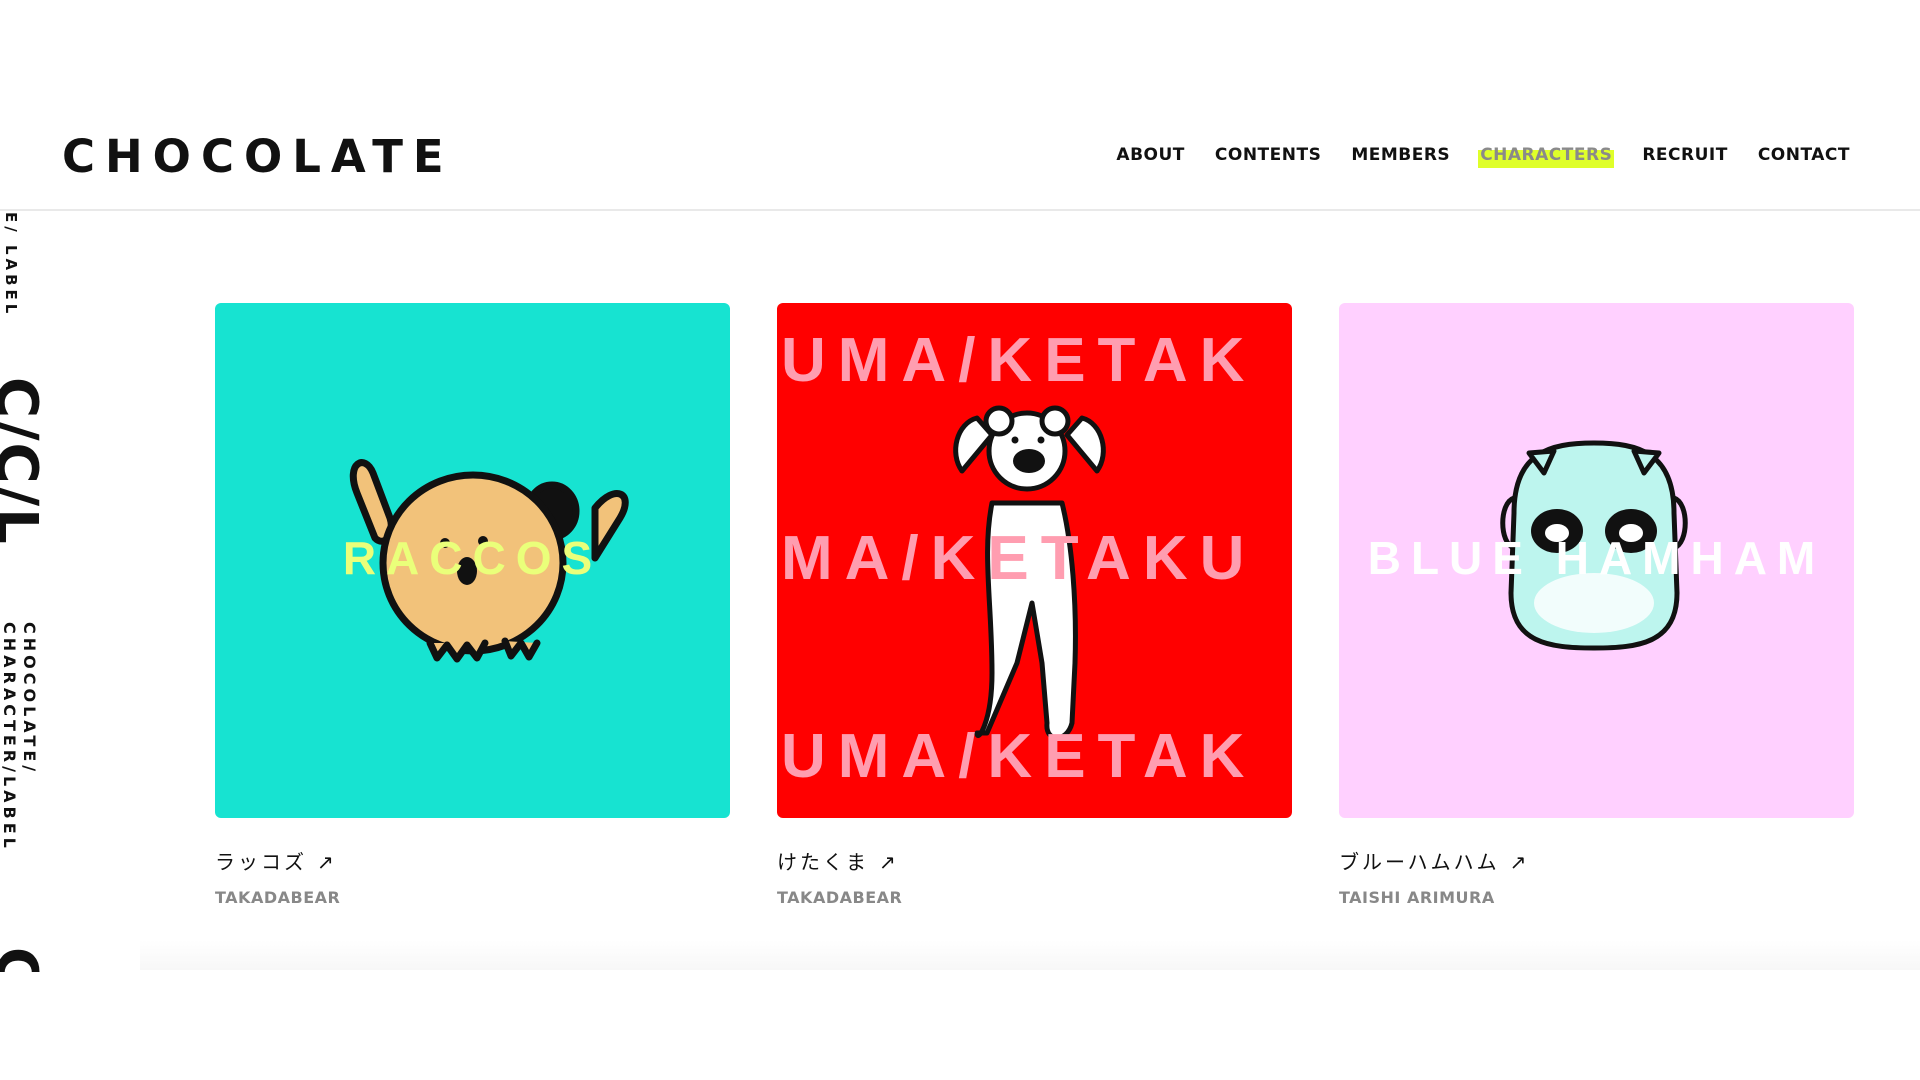 The width and height of the screenshot is (1920, 1080). What do you see at coordinates (1546, 155) in the screenshot?
I see `nav-characters: CHARACTERS` at bounding box center [1546, 155].